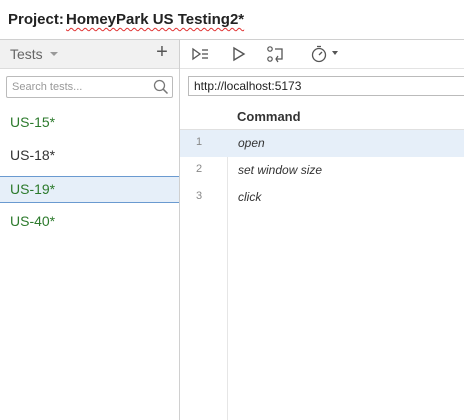 This screenshot has width=464, height=420. Describe the element at coordinates (269, 116) in the screenshot. I see `command-header-label: Command` at that location.